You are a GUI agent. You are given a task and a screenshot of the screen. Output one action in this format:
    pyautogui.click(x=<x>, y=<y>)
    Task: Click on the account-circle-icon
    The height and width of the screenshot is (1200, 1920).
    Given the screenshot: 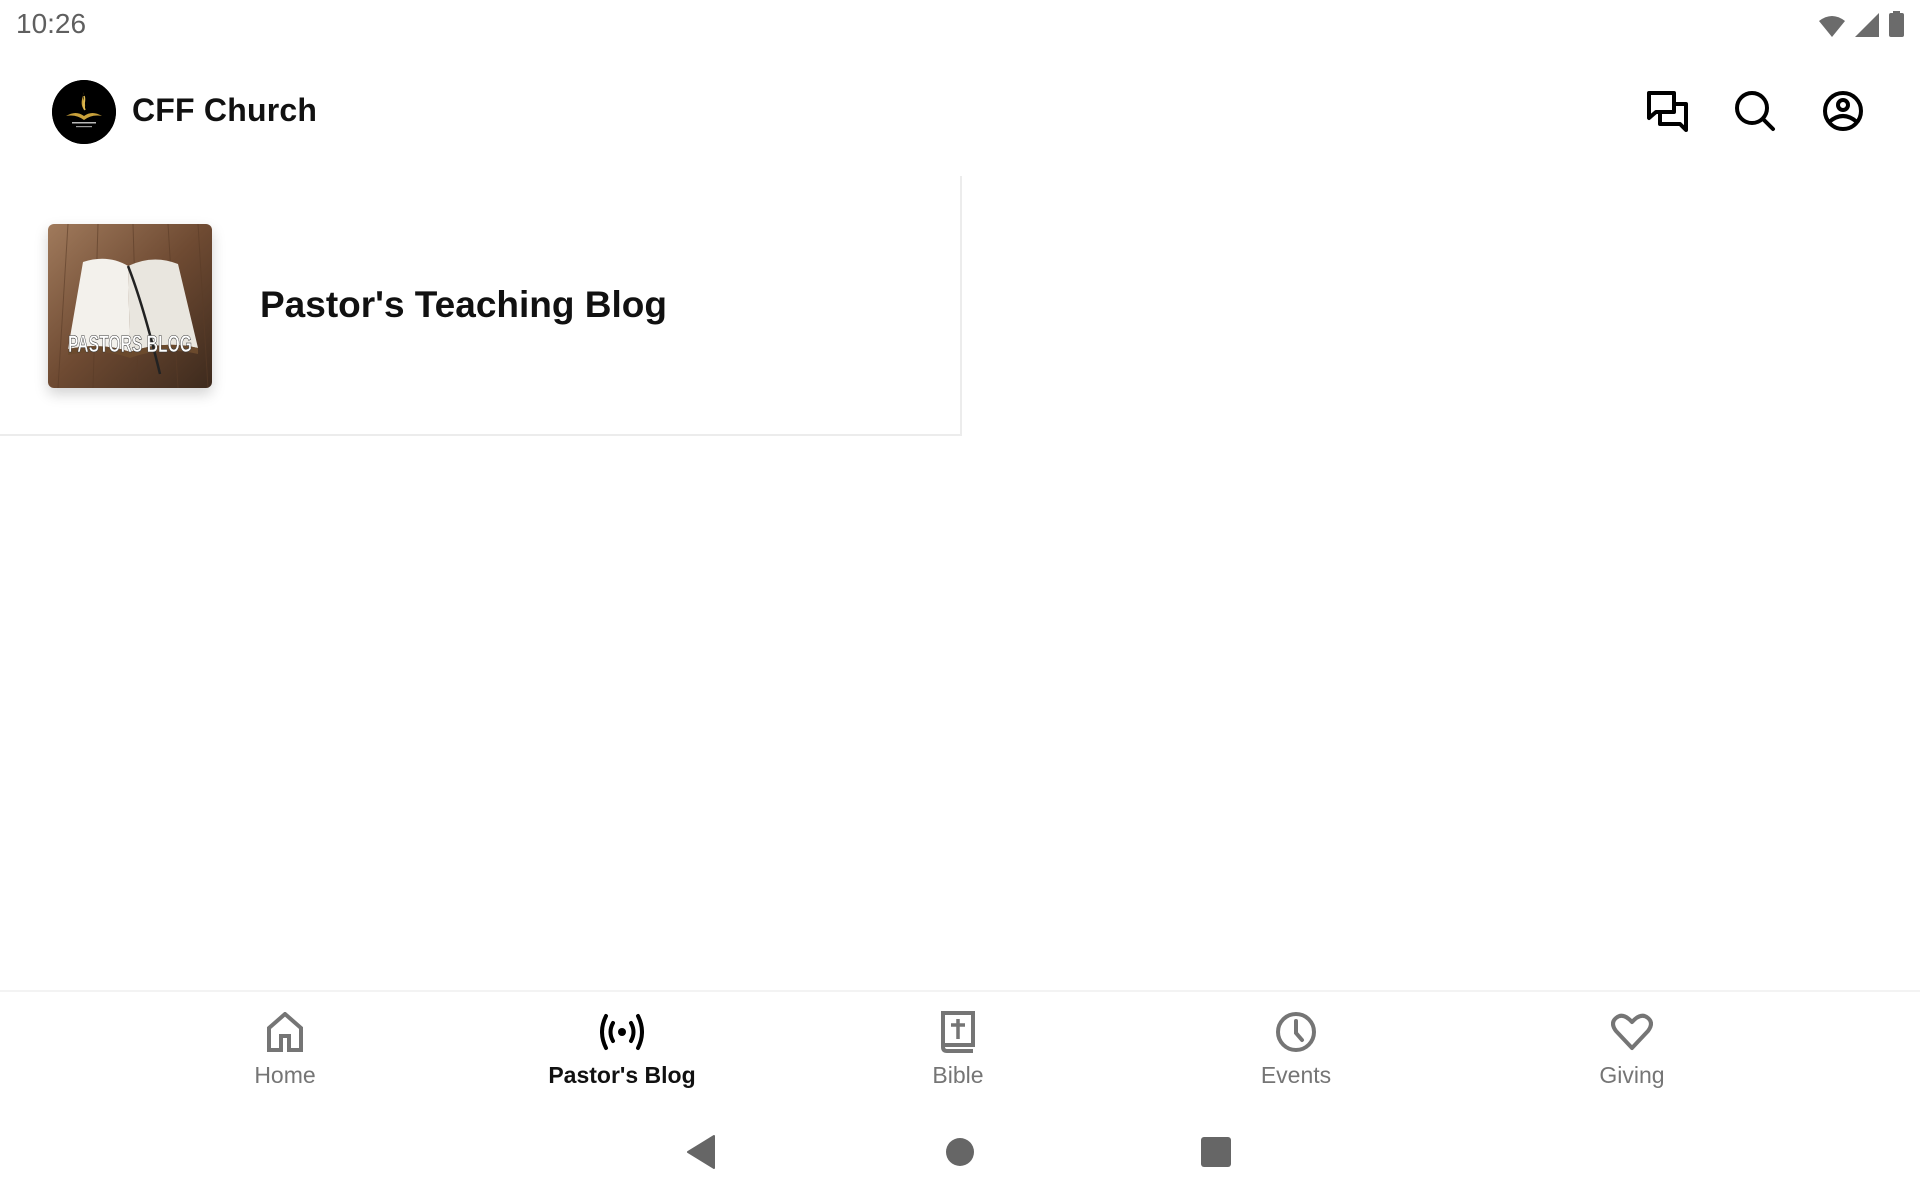 What is the action you would take?
    pyautogui.click(x=1843, y=111)
    